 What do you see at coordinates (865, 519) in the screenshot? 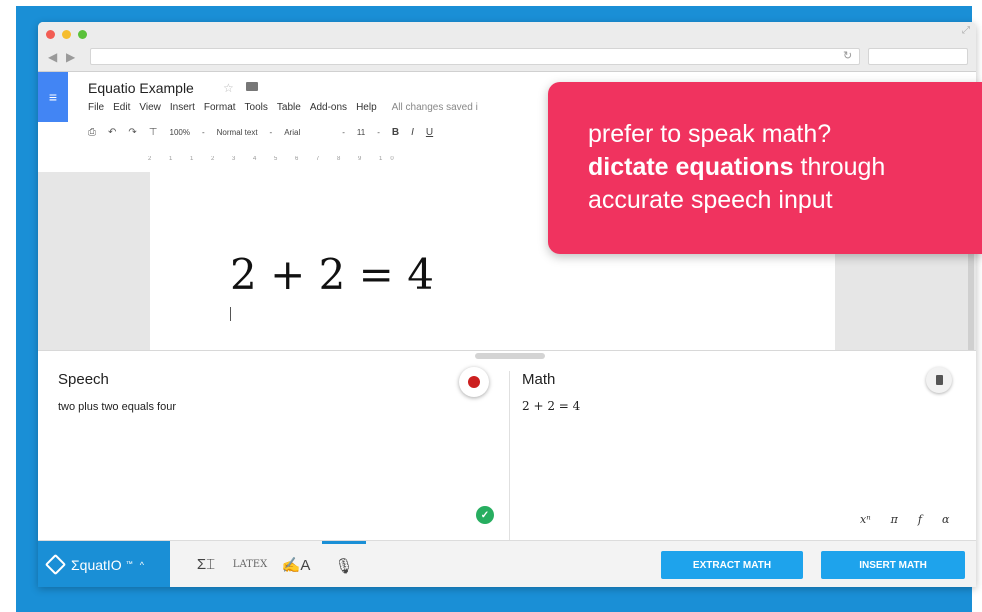
I see `exponent-symbol-button: xⁿ` at bounding box center [865, 519].